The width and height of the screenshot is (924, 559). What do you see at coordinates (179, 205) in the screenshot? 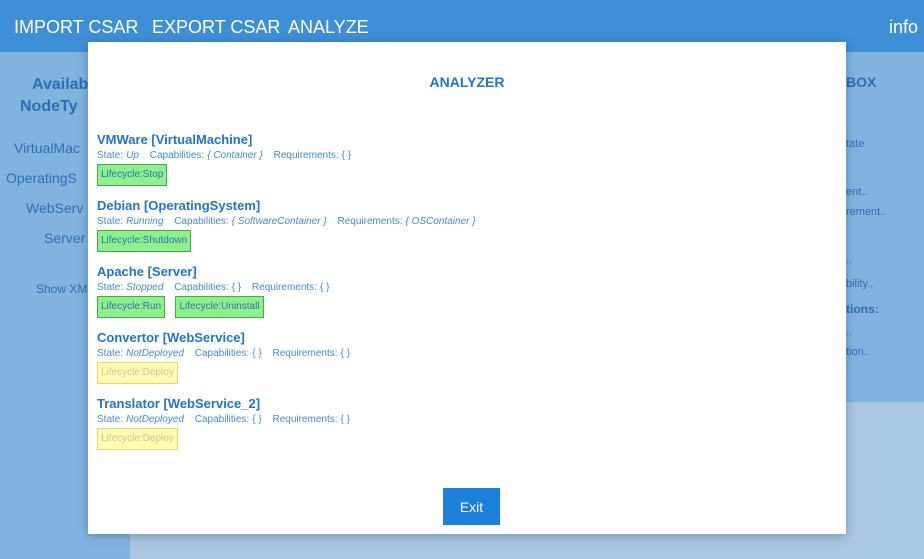
I see `node-name: Debian [OperatingSystem]` at bounding box center [179, 205].